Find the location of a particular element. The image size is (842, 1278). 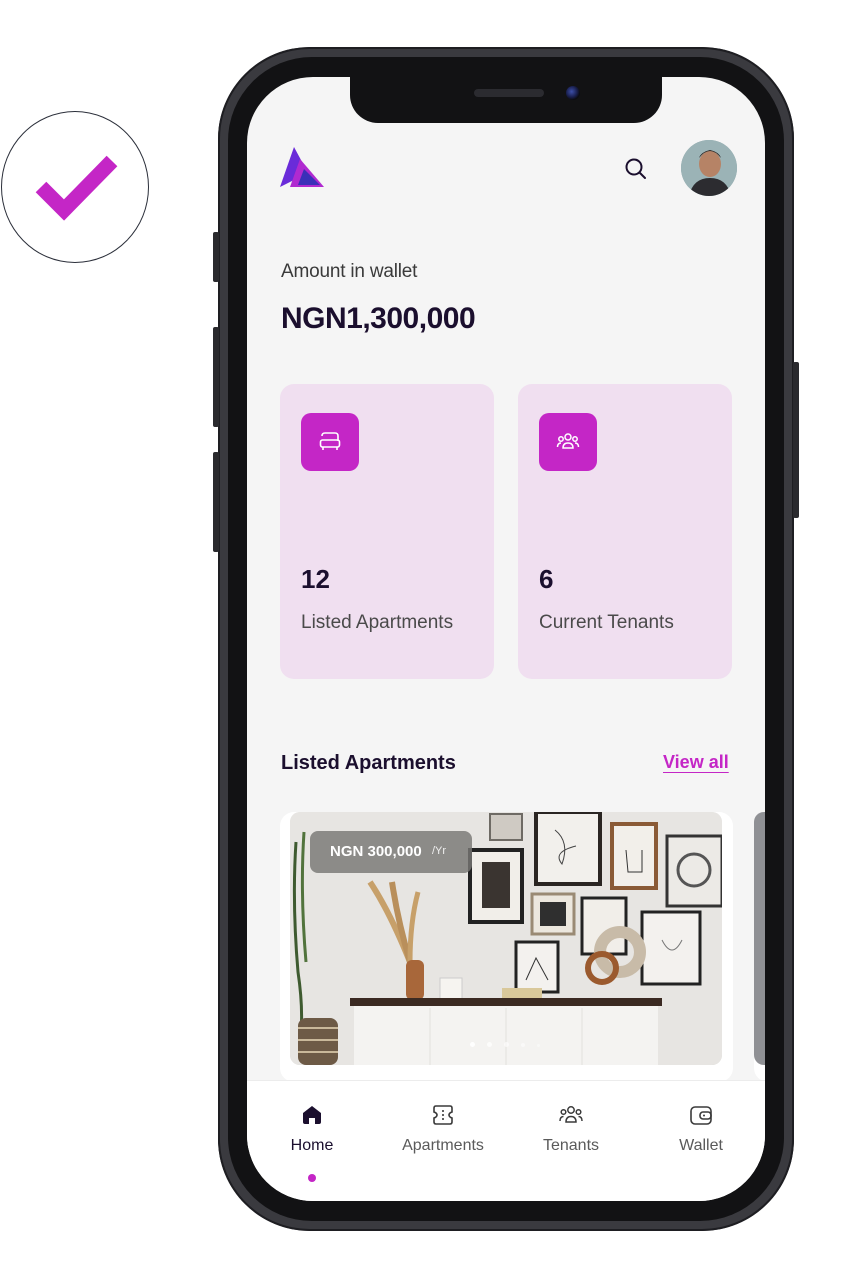

bottom-nav: Home Apartments Tenants Wallet is located at coordinates (506, 1140).